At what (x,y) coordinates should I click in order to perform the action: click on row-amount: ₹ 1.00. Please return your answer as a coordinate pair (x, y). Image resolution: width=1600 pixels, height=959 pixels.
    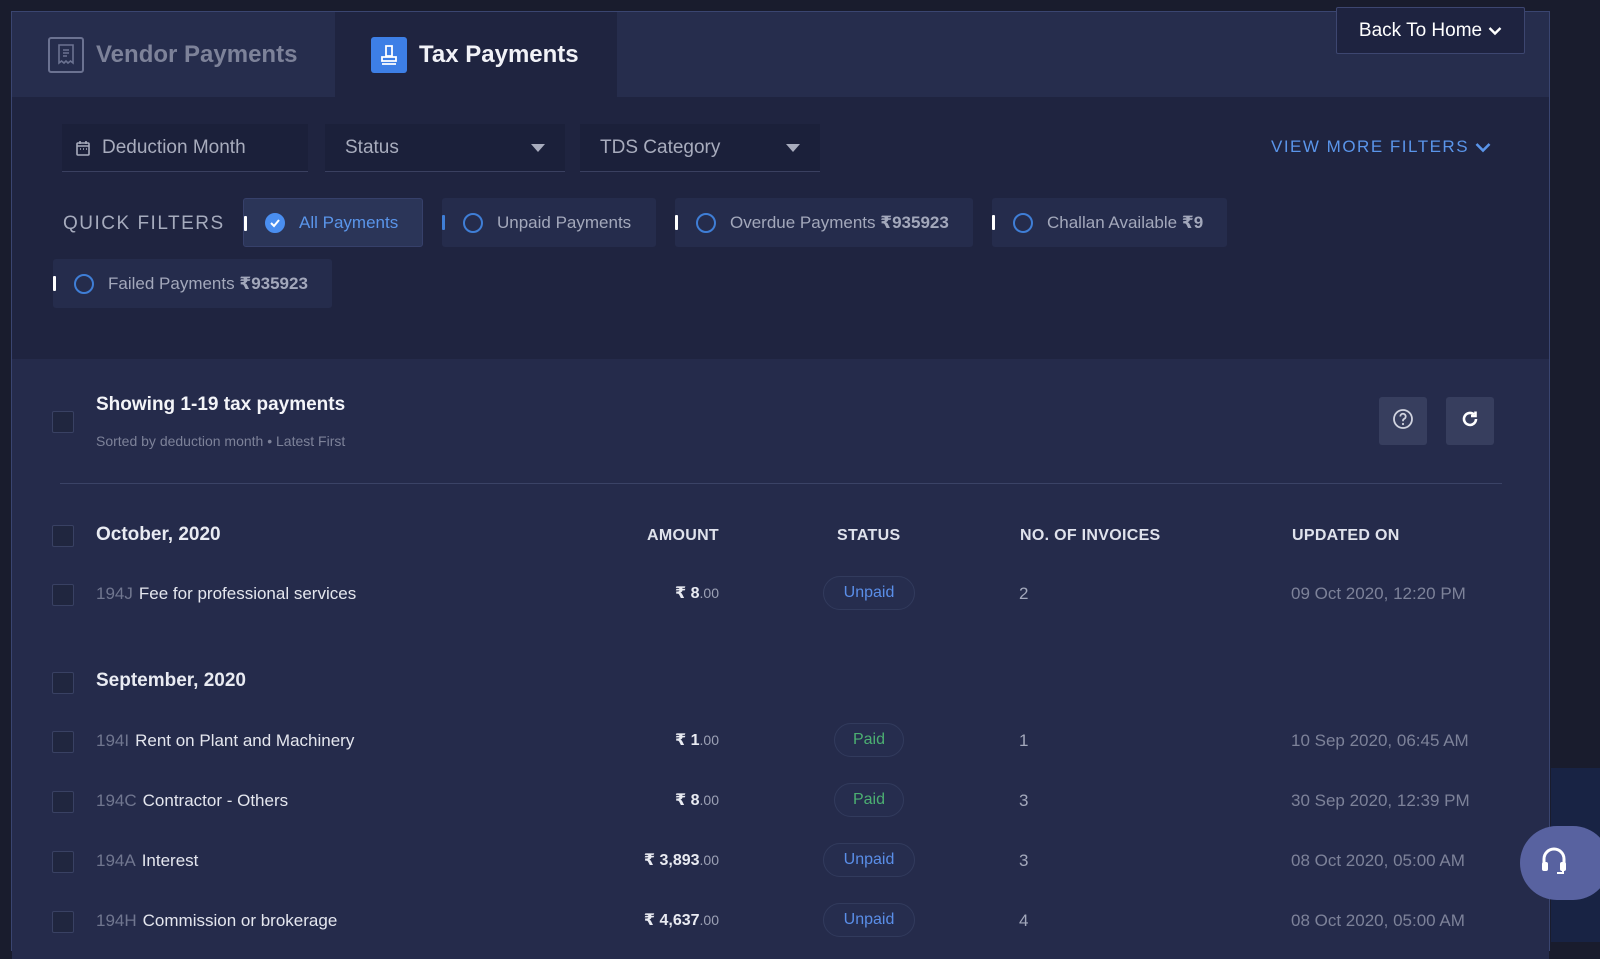
    Looking at the image, I should click on (697, 740).